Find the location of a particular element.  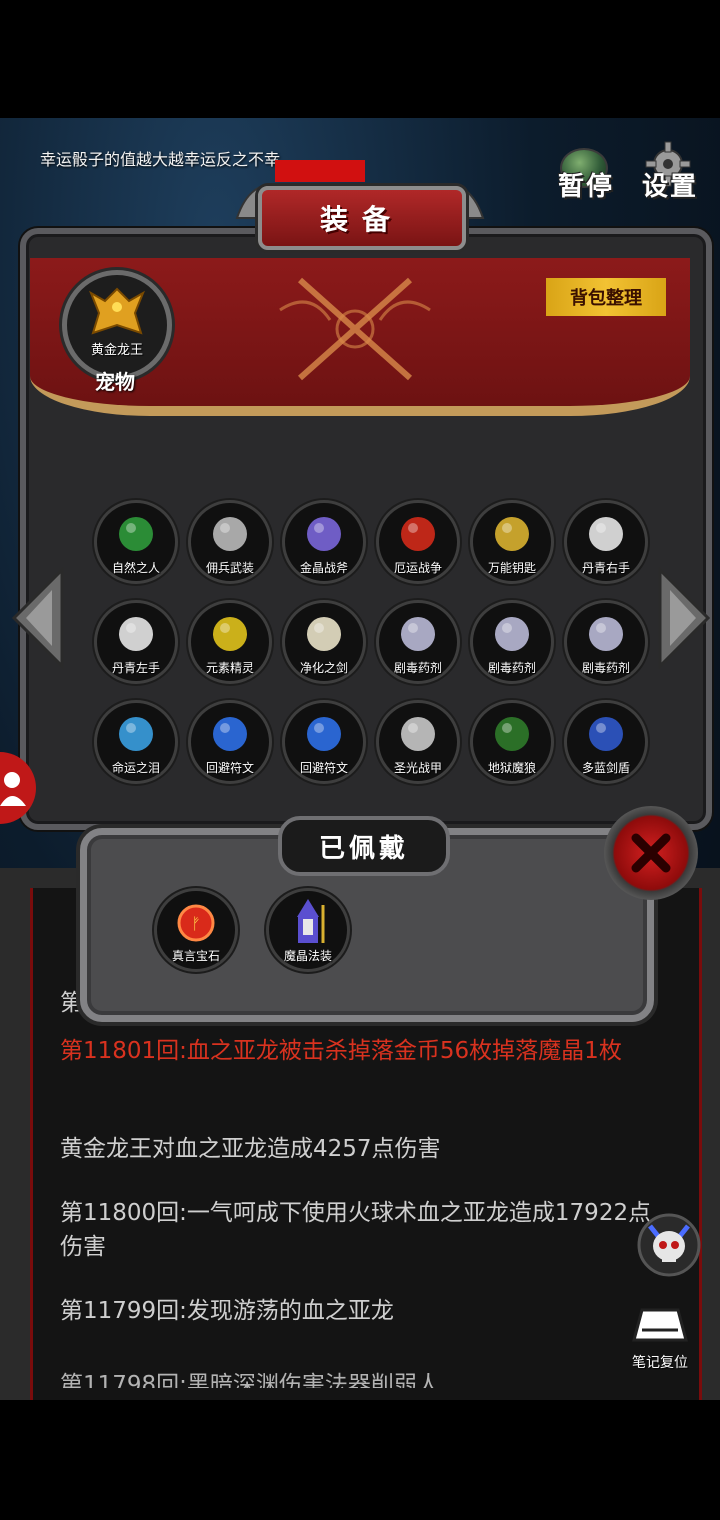

item-label: 佣兵武装 is located at coordinates (229, 568).